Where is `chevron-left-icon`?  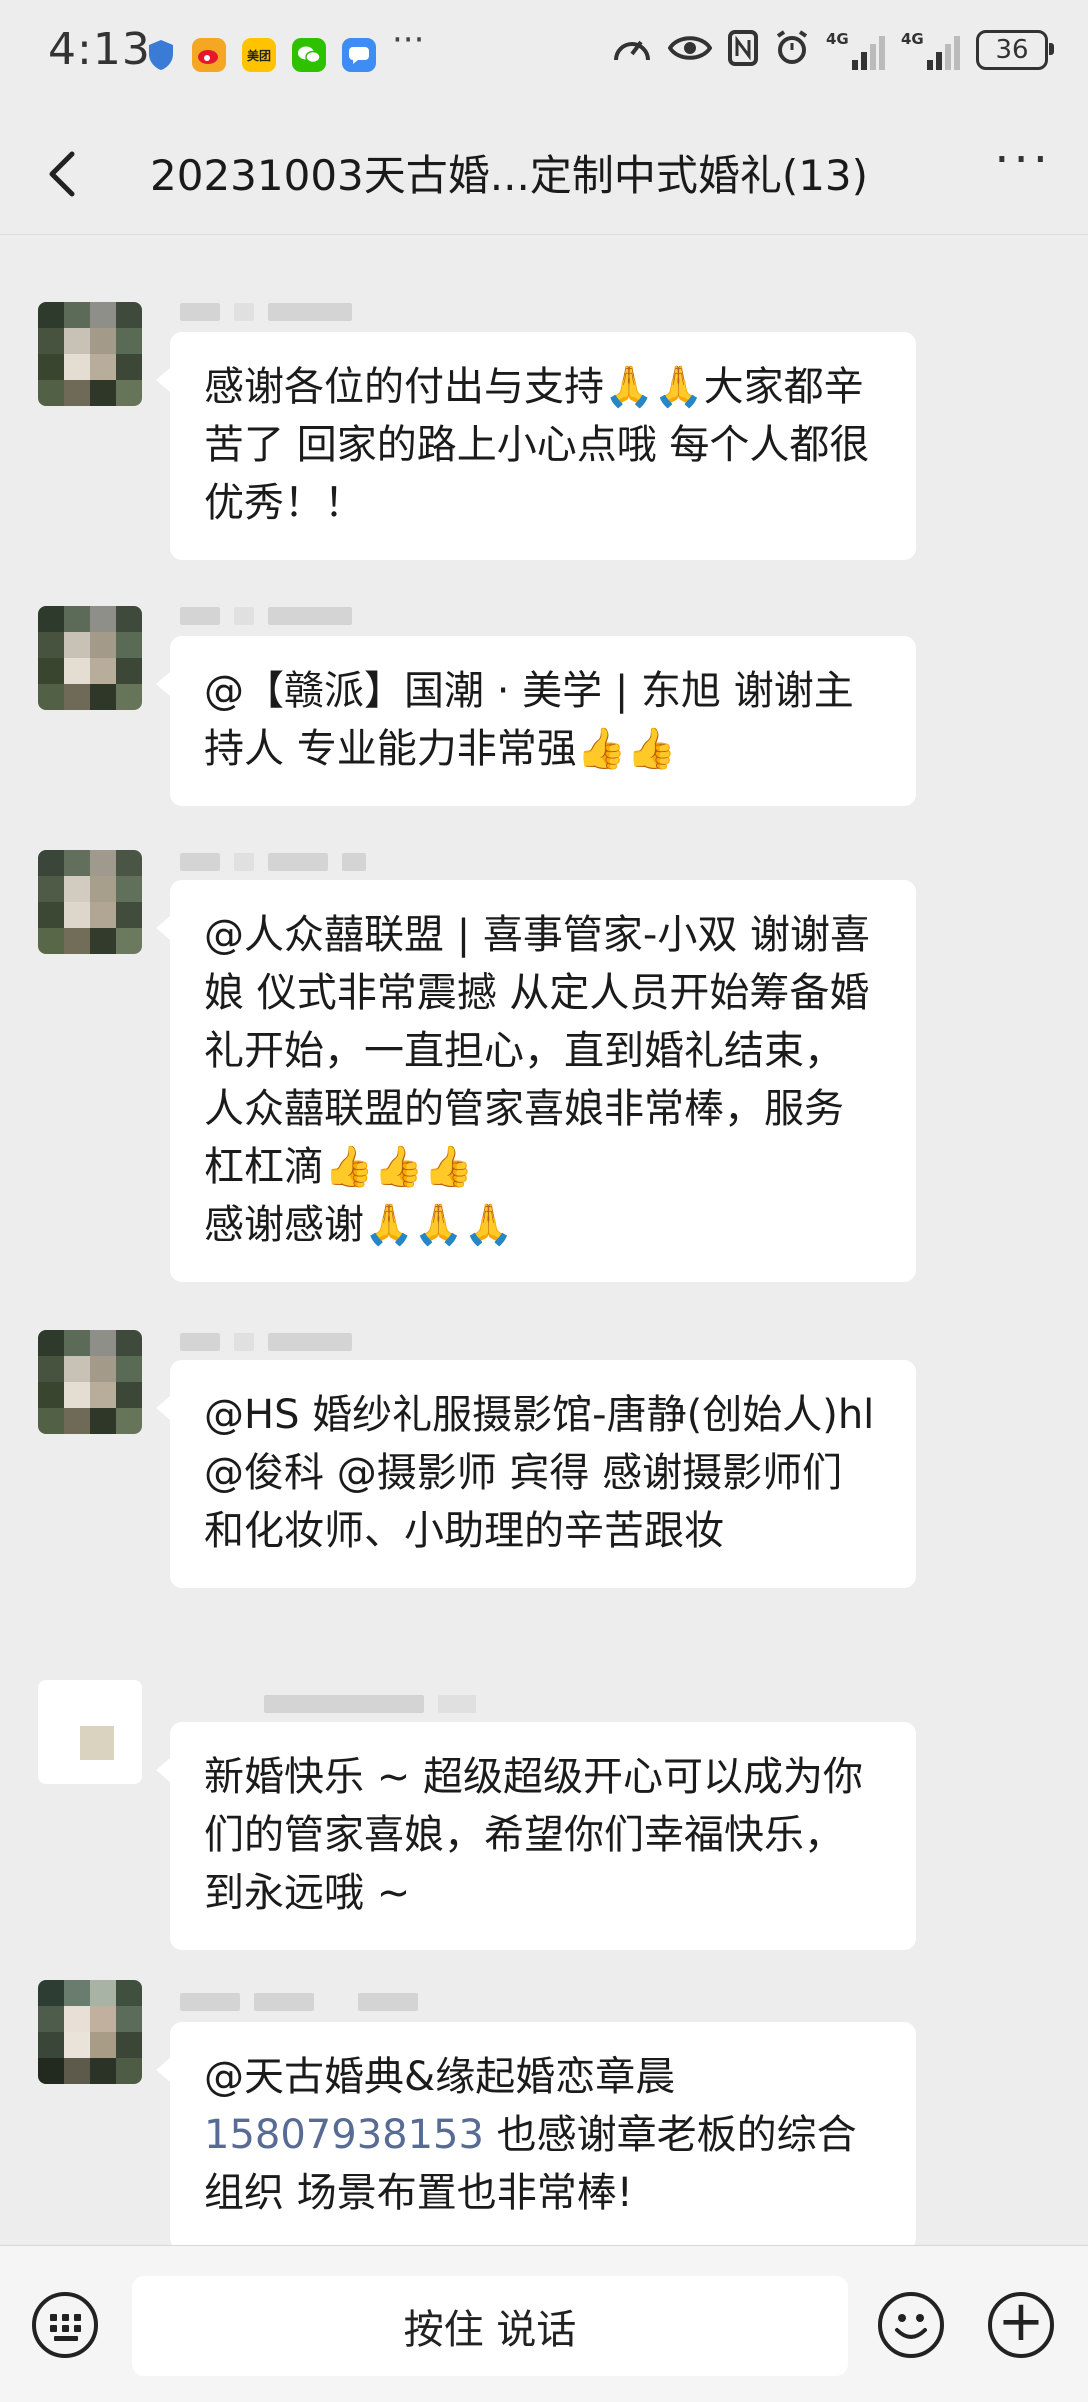 chevron-left-icon is located at coordinates (62, 174).